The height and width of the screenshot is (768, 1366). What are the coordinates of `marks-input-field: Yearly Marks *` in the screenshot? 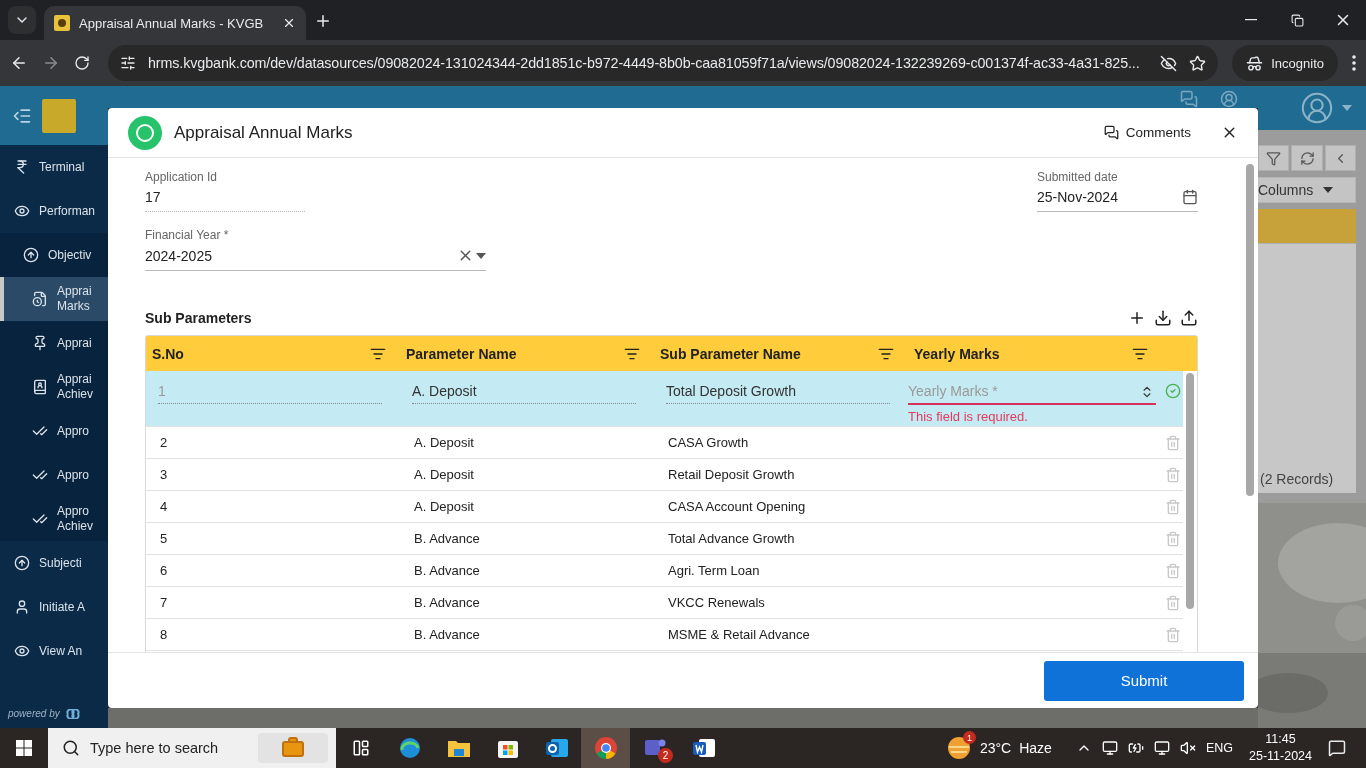 It's located at (1032, 392).